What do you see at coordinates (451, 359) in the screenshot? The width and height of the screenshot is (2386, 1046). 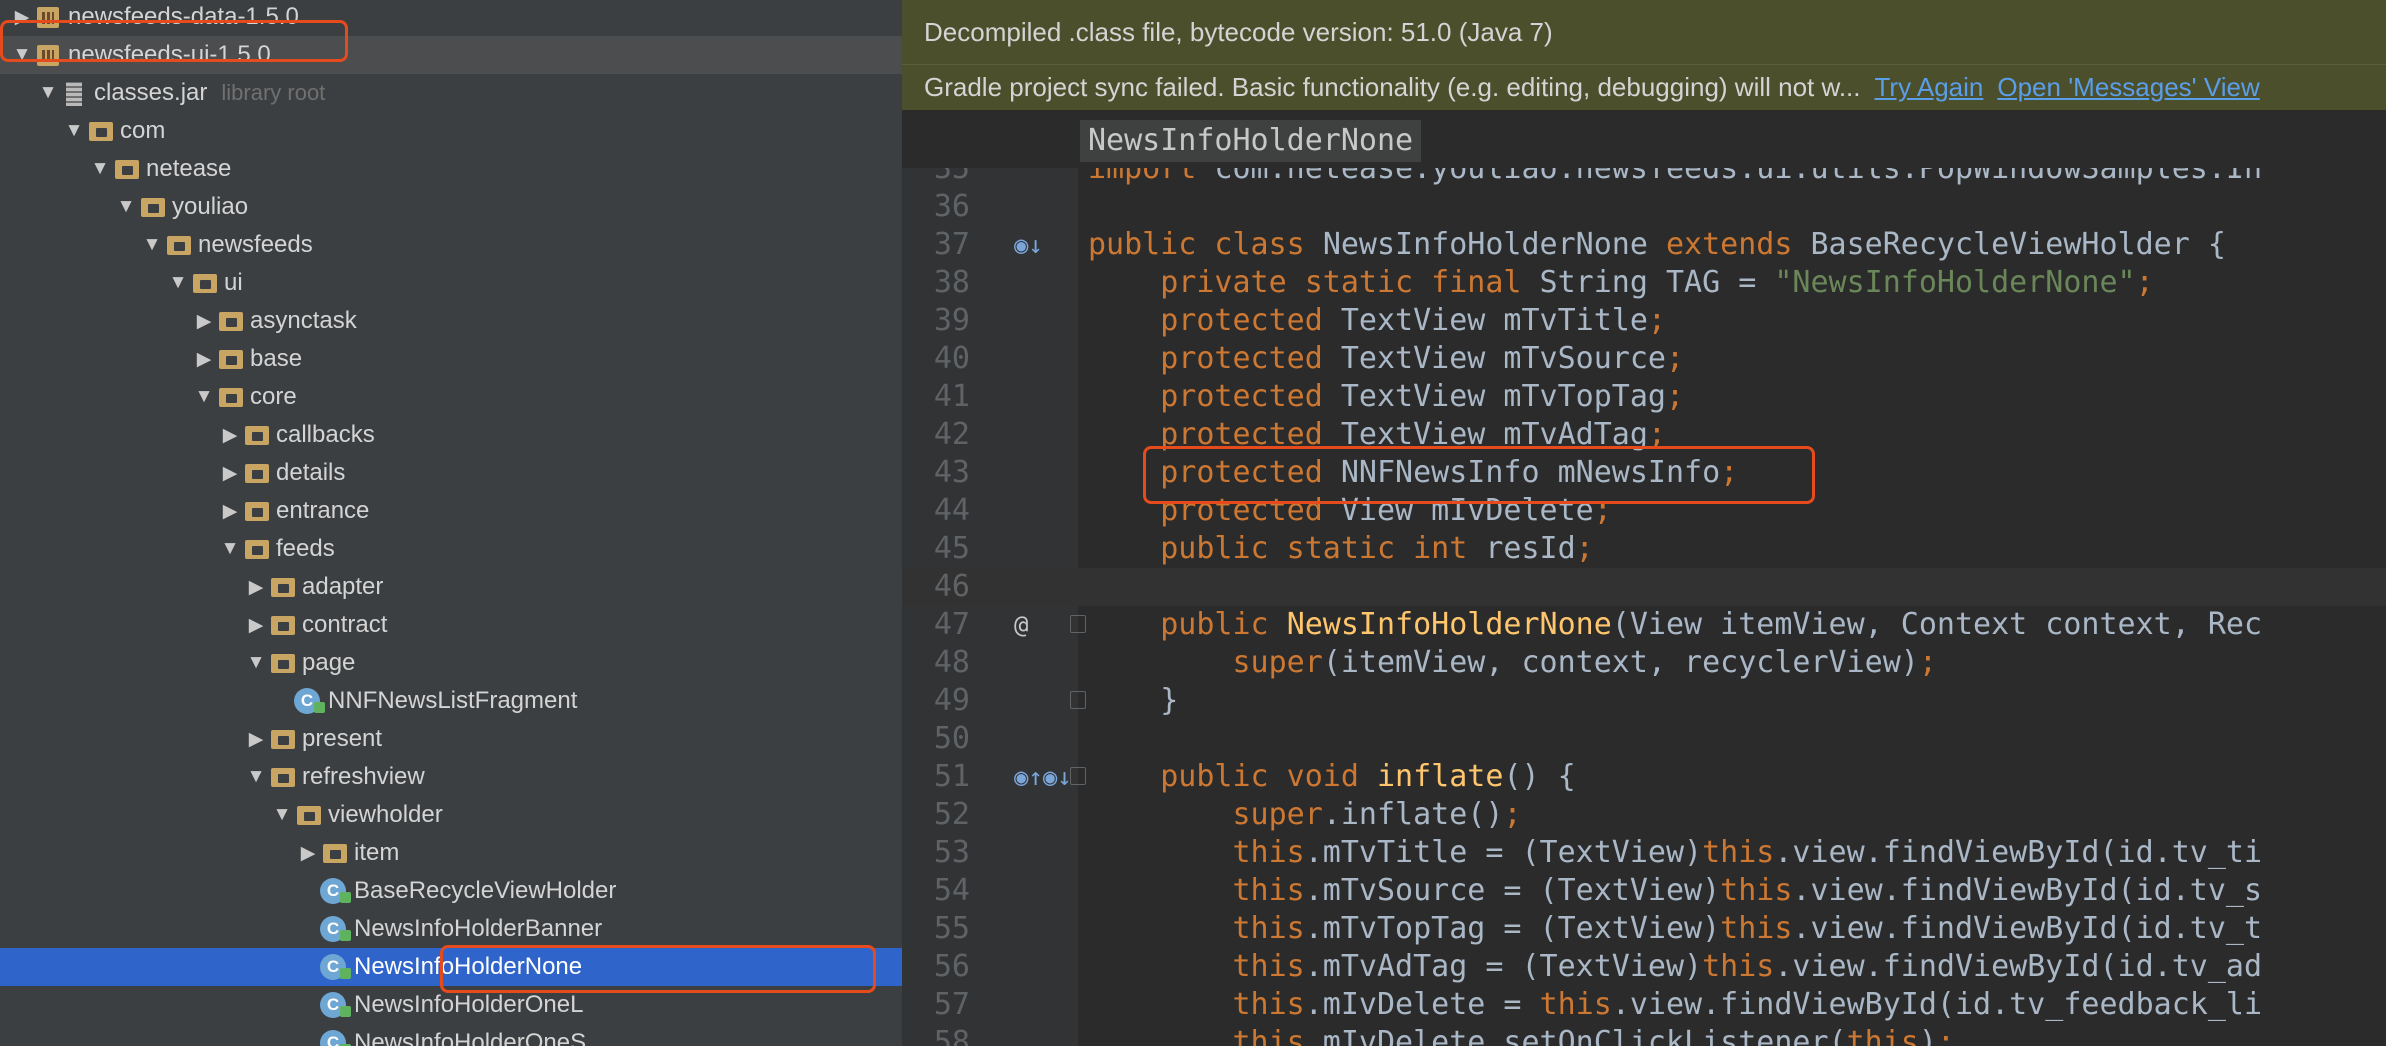 I see `tree-row: ▶ base` at bounding box center [451, 359].